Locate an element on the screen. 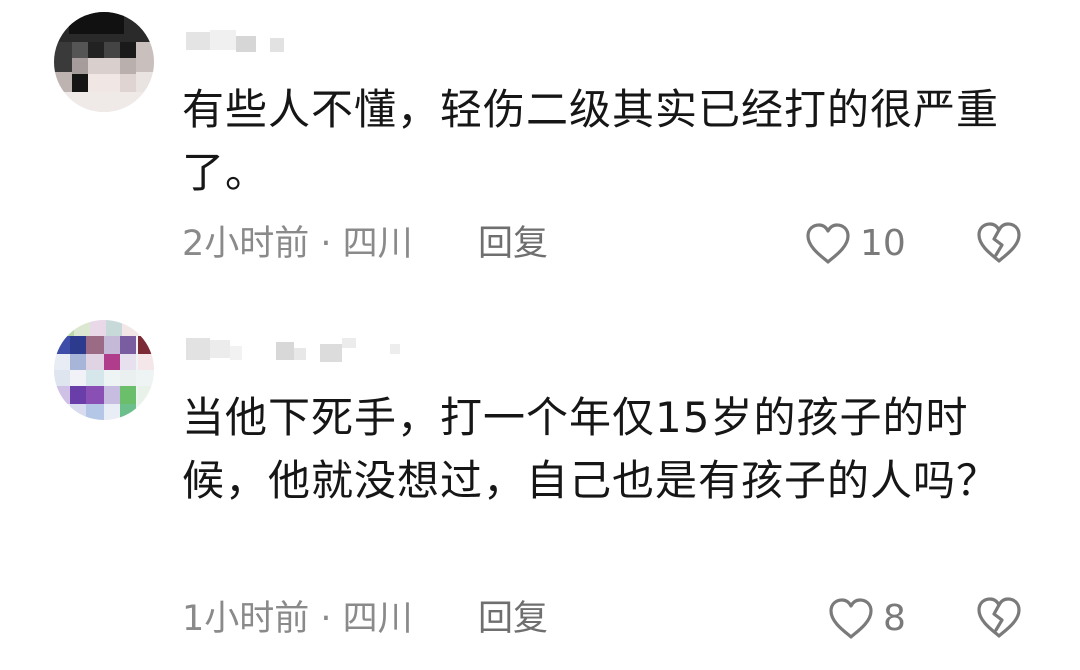  comment-time-location: 2小时前 · 四川 is located at coordinates (297, 244).